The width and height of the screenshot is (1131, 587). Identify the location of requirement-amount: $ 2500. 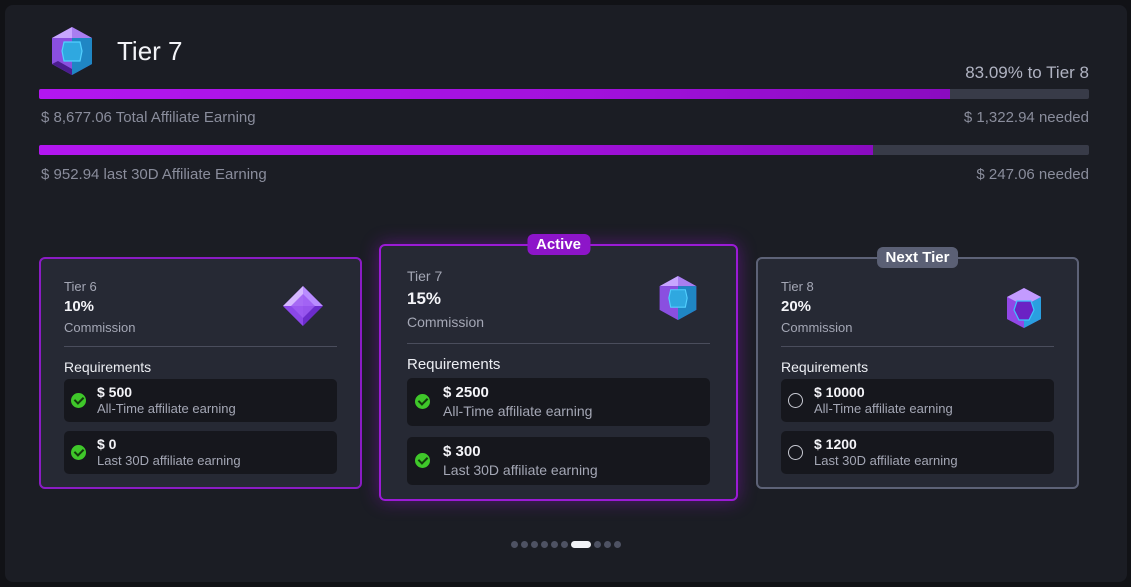
(466, 392).